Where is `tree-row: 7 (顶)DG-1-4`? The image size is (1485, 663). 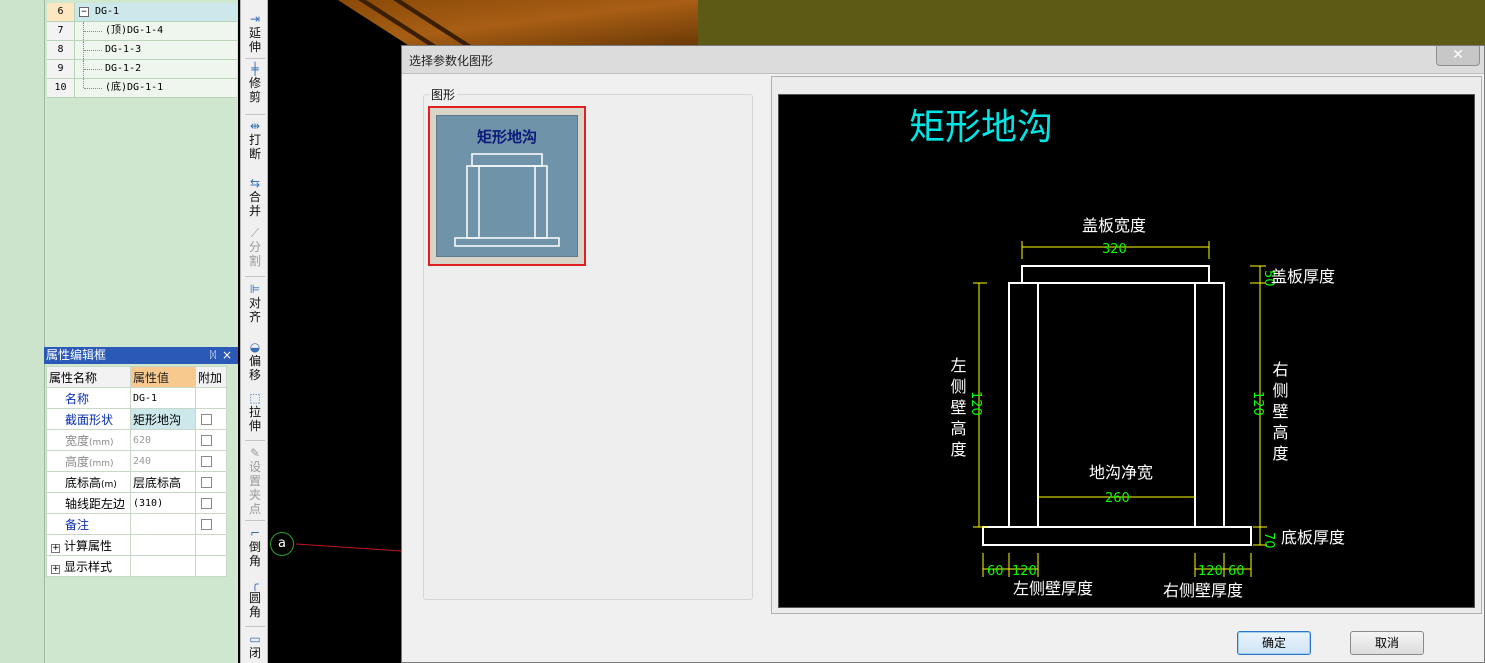
tree-row: 7 (顶)DG-1-4 is located at coordinates (142, 31).